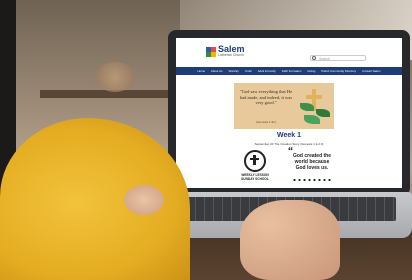 This screenshot has height=280, width=412. Describe the element at coordinates (311, 71) in the screenshot. I see `nav-item-giving: Giving` at that location.